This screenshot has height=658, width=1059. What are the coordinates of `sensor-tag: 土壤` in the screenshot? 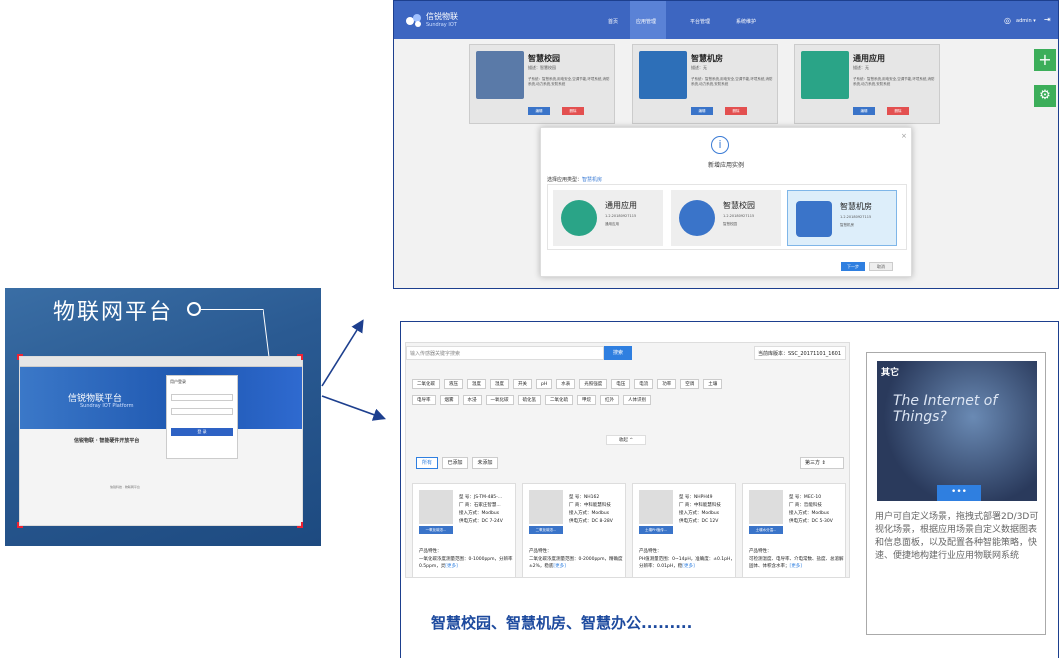 It's located at (713, 384).